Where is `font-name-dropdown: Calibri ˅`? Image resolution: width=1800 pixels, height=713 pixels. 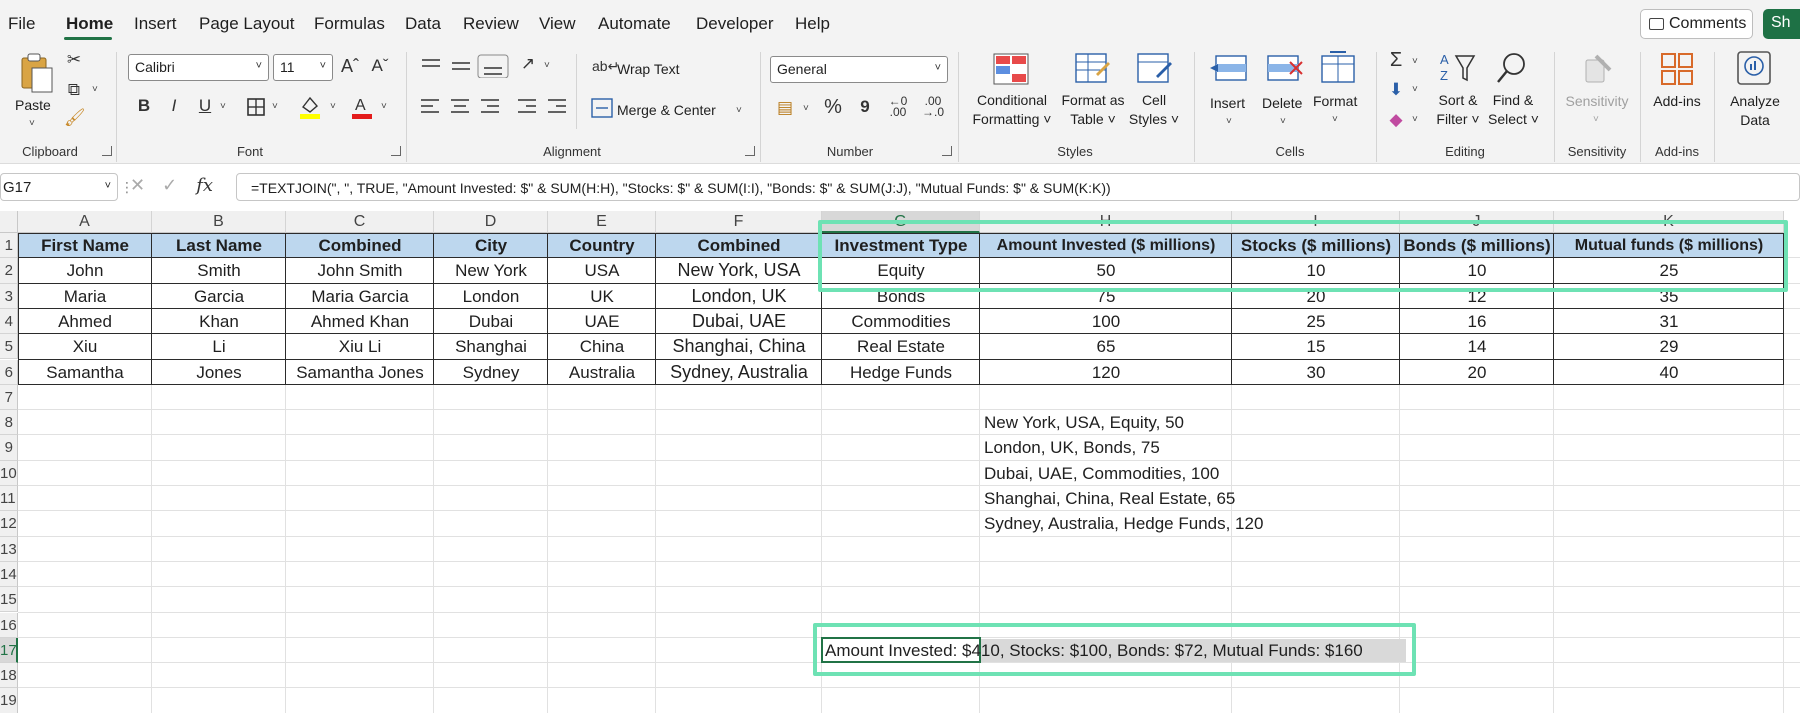 font-name-dropdown: Calibri ˅ is located at coordinates (198, 67).